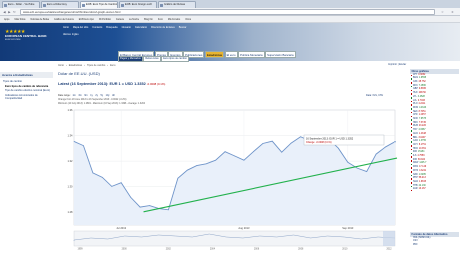 Image resolution: width=460 pixels, height=258 pixels. Describe the element at coordinates (61, 65) in the screenshot. I see `breadcrumb-item: Inicio` at that location.